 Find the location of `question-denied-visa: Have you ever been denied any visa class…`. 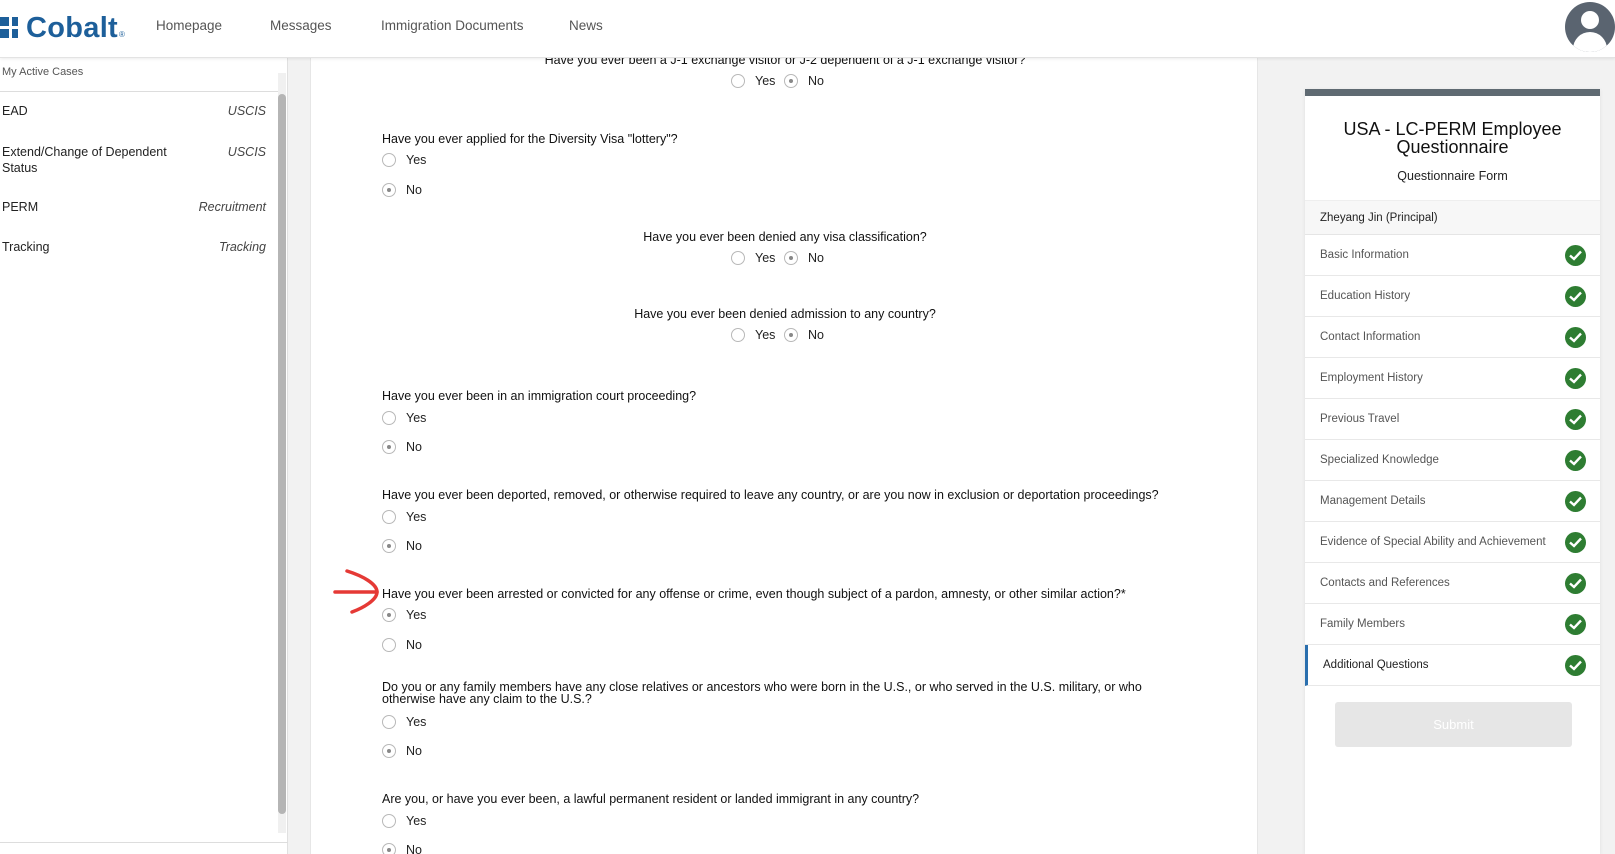

question-denied-visa: Have you ever been denied any visa class… is located at coordinates (785, 237).